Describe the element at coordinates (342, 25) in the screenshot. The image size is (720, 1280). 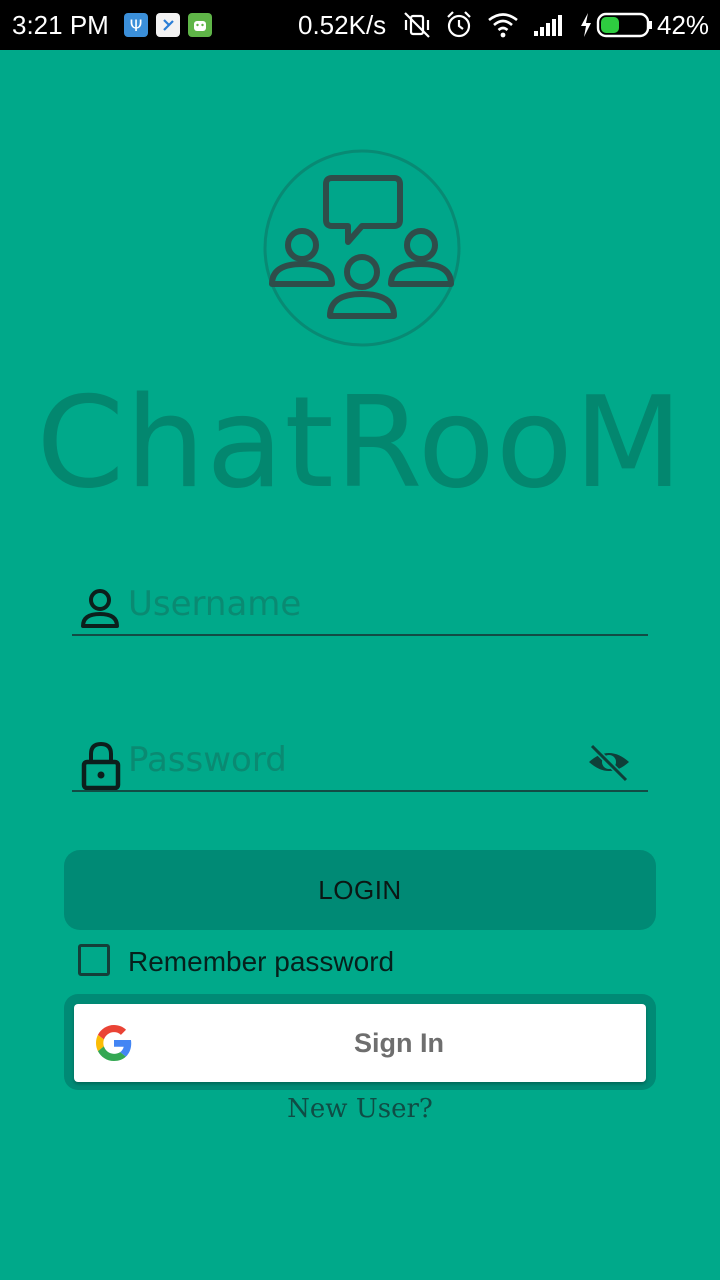
I see `network-speed: 0.52K/s` at that location.